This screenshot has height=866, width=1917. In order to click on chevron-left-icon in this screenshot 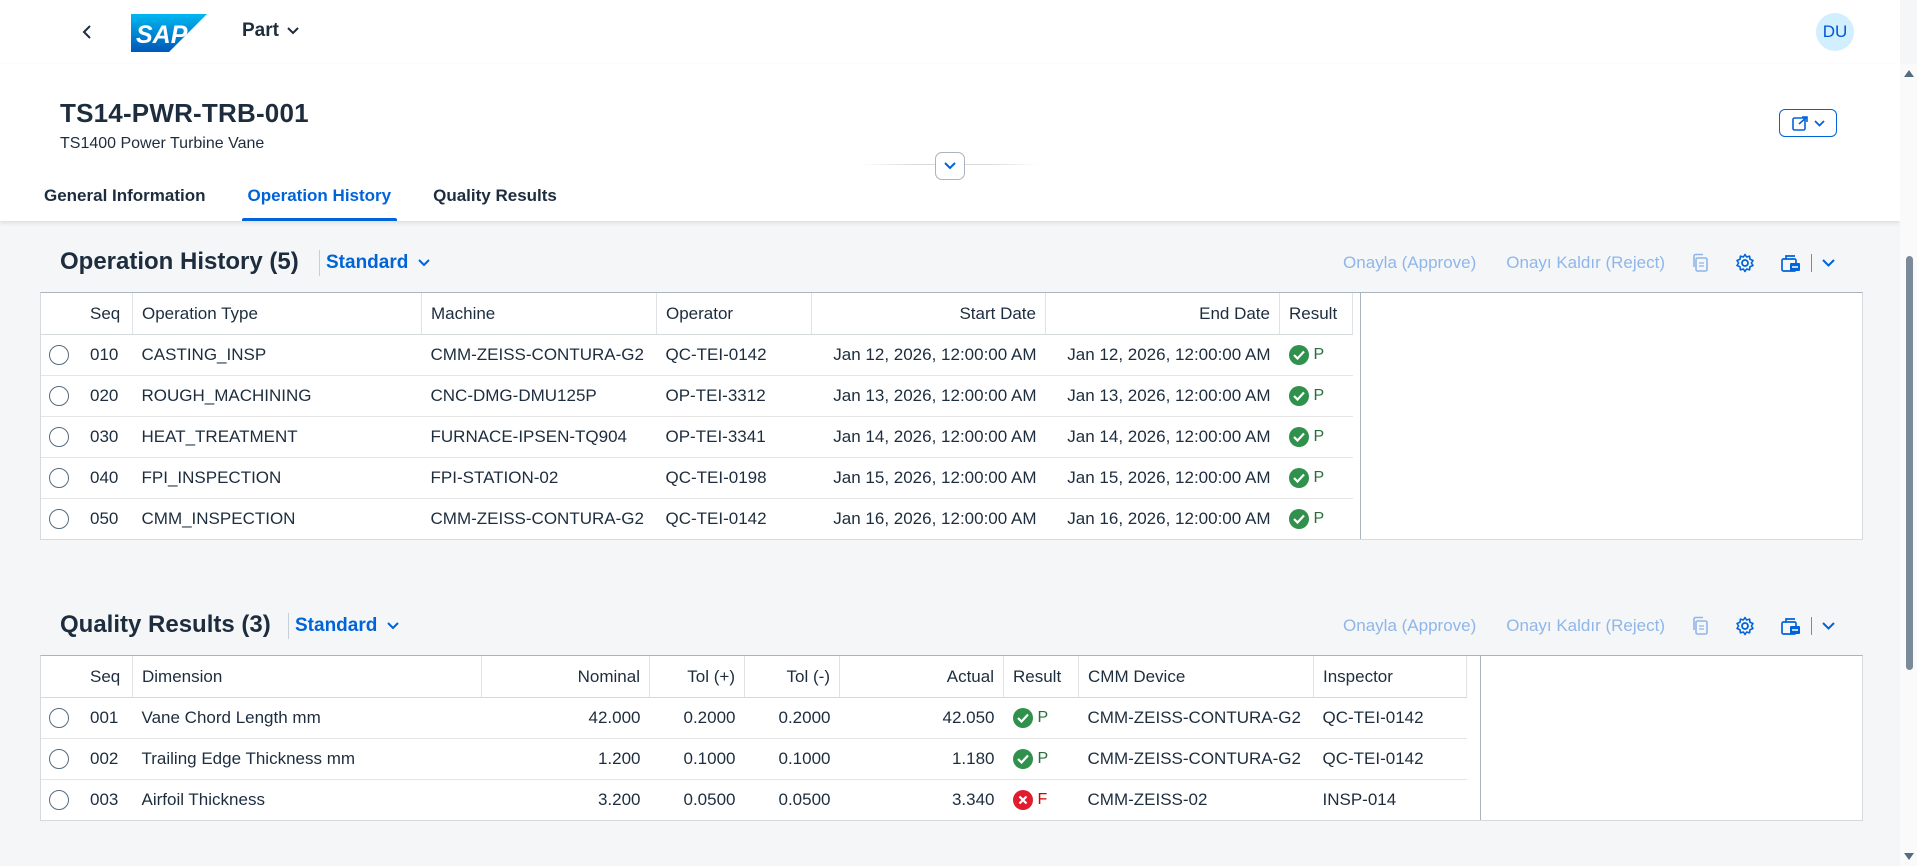, I will do `click(86, 32)`.